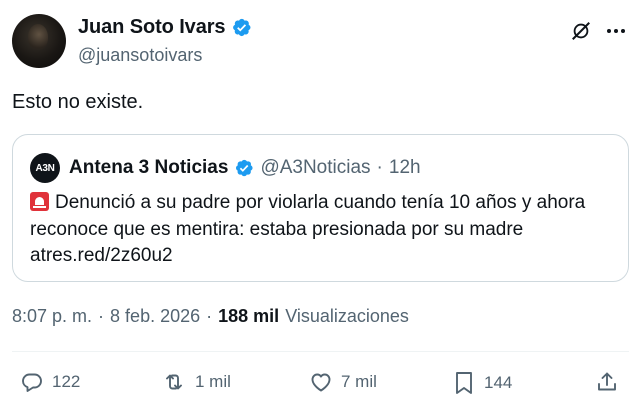 This screenshot has height=413, width=641. What do you see at coordinates (50, 382) in the screenshot?
I see `reply-button: 122` at bounding box center [50, 382].